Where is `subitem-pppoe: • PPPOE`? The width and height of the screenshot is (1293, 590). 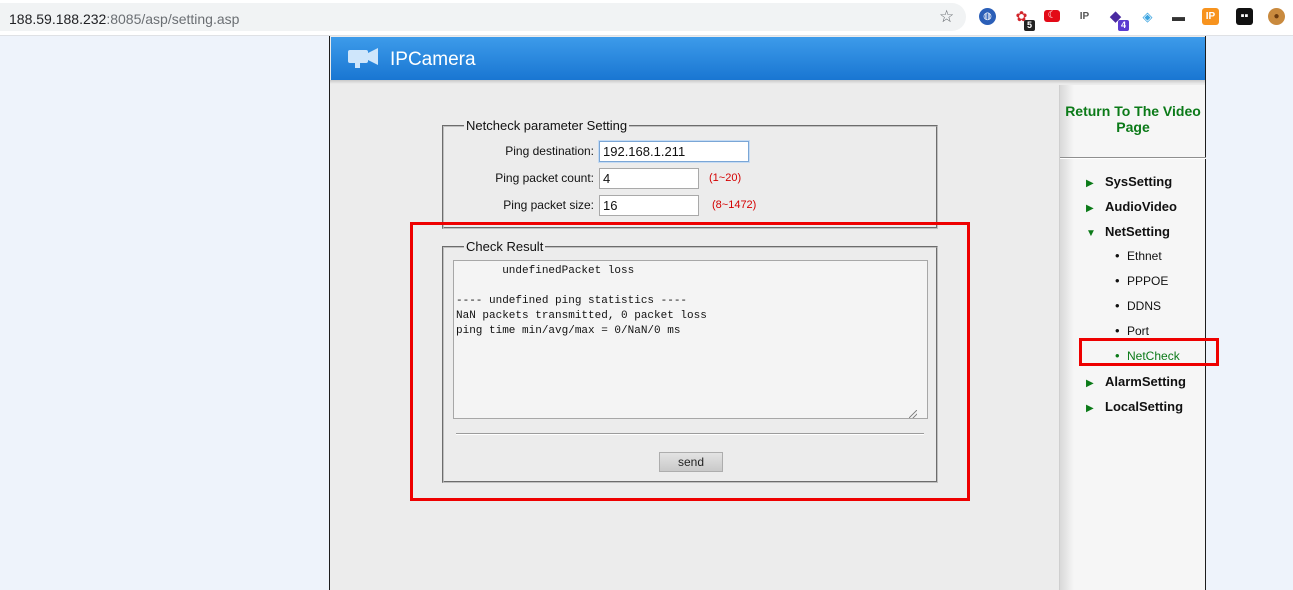 subitem-pppoe: • PPPOE is located at coordinates (1141, 281).